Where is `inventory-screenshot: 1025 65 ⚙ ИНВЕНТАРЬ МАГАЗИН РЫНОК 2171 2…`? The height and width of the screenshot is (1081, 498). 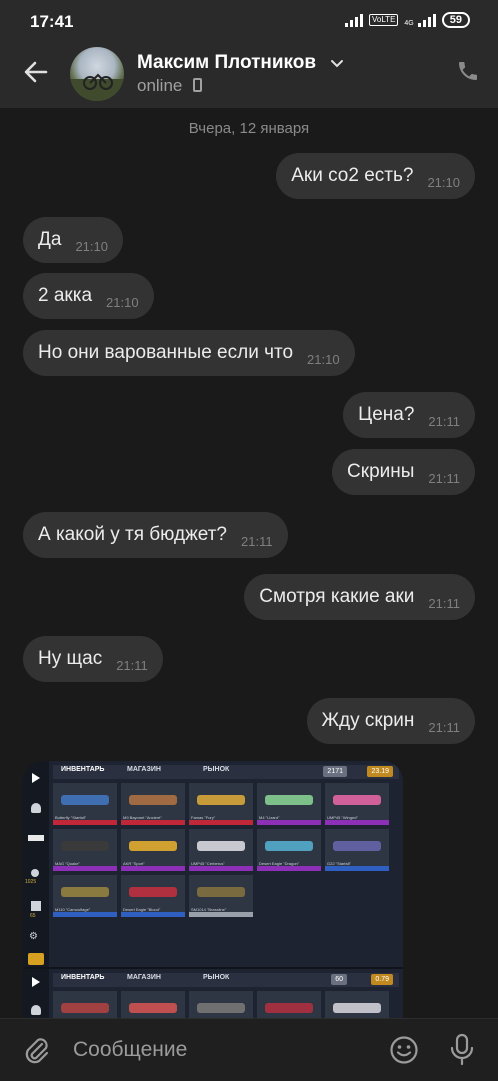 inventory-screenshot: 1025 65 ⚙ ИНВЕНТАРЬ МАГАЗИН РЫНОК 2171 2… is located at coordinates (213, 864).